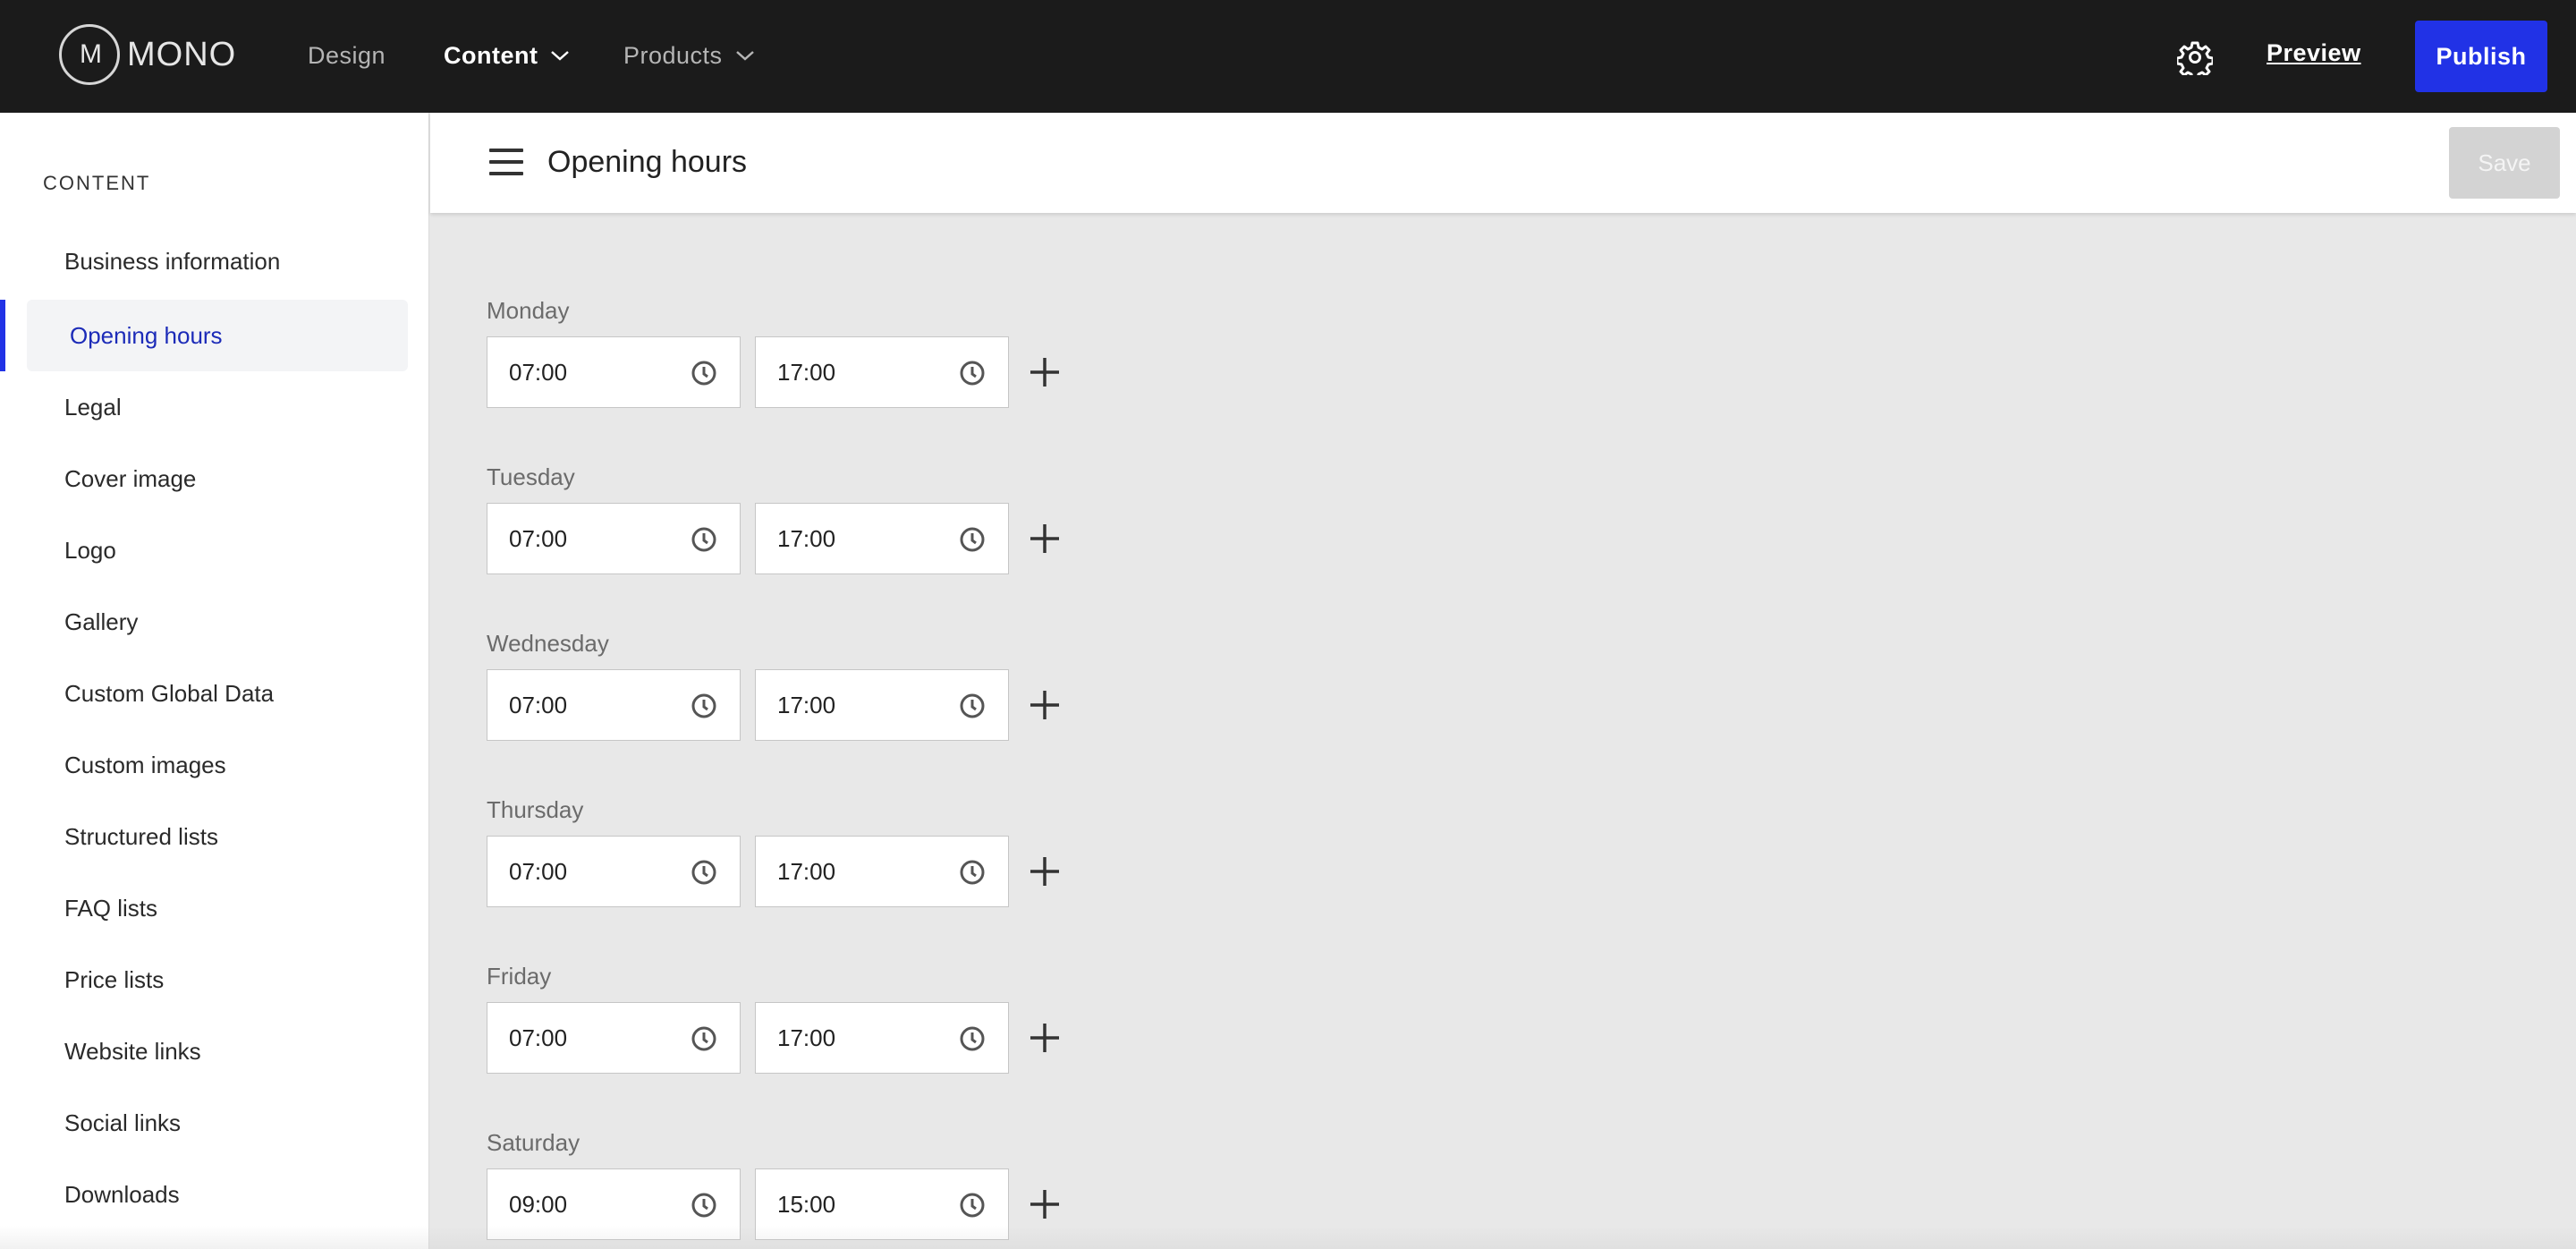 This screenshot has width=2576, height=1249. Describe the element at coordinates (538, 1204) in the screenshot. I see `opening-time-value: 09:00` at that location.